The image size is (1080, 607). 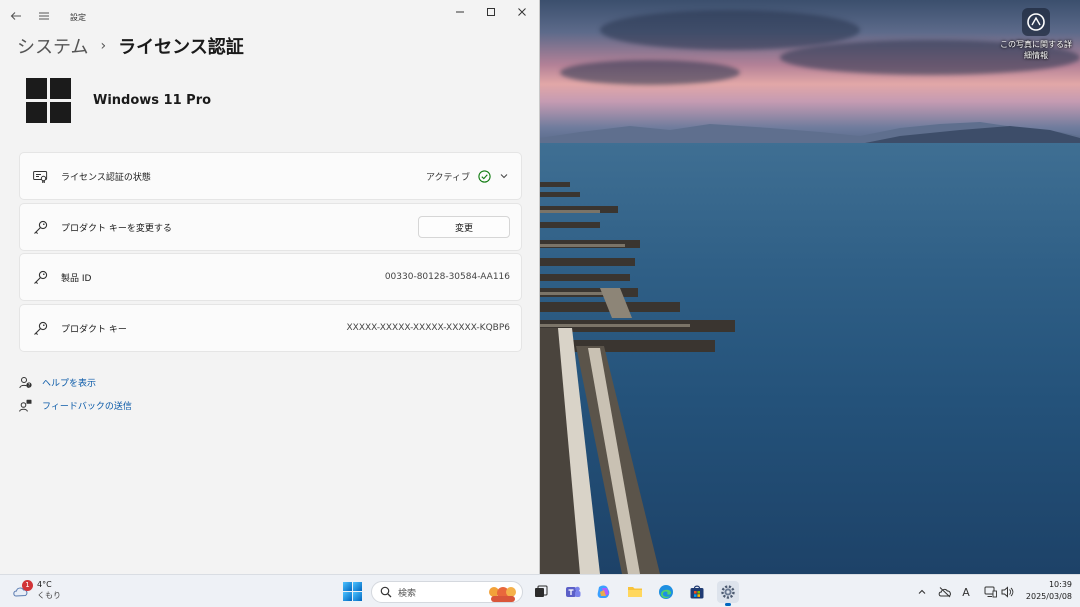 I want to click on weather-badge: 1, so click(x=27, y=585).